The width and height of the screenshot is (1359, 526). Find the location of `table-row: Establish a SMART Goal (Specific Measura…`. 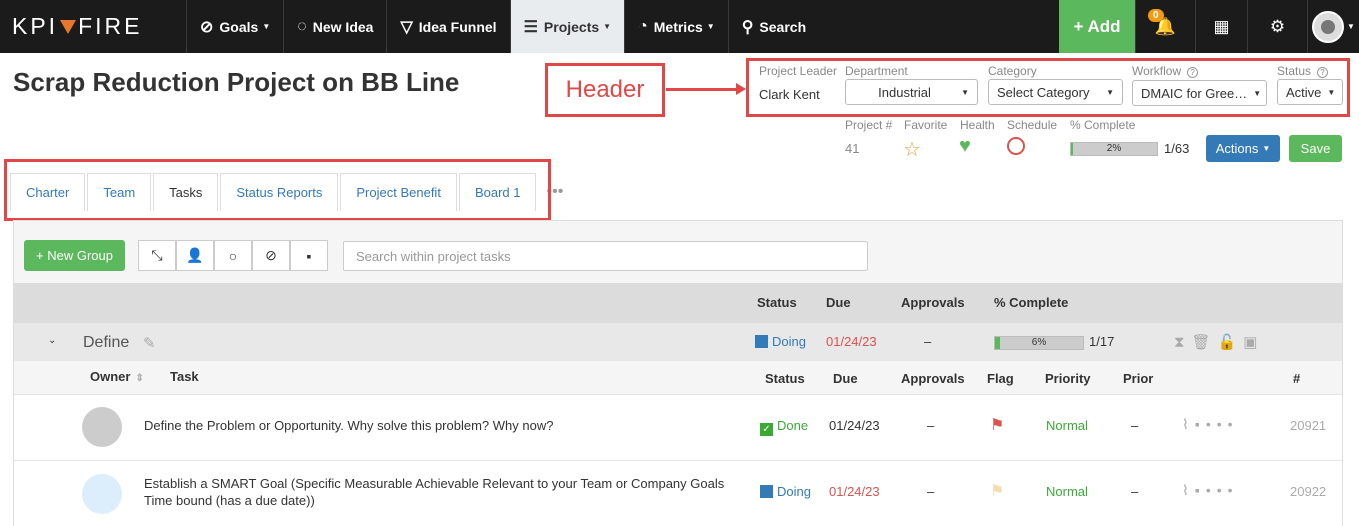

table-row: Establish a SMART Goal (Specific Measura… is located at coordinates (678, 493).